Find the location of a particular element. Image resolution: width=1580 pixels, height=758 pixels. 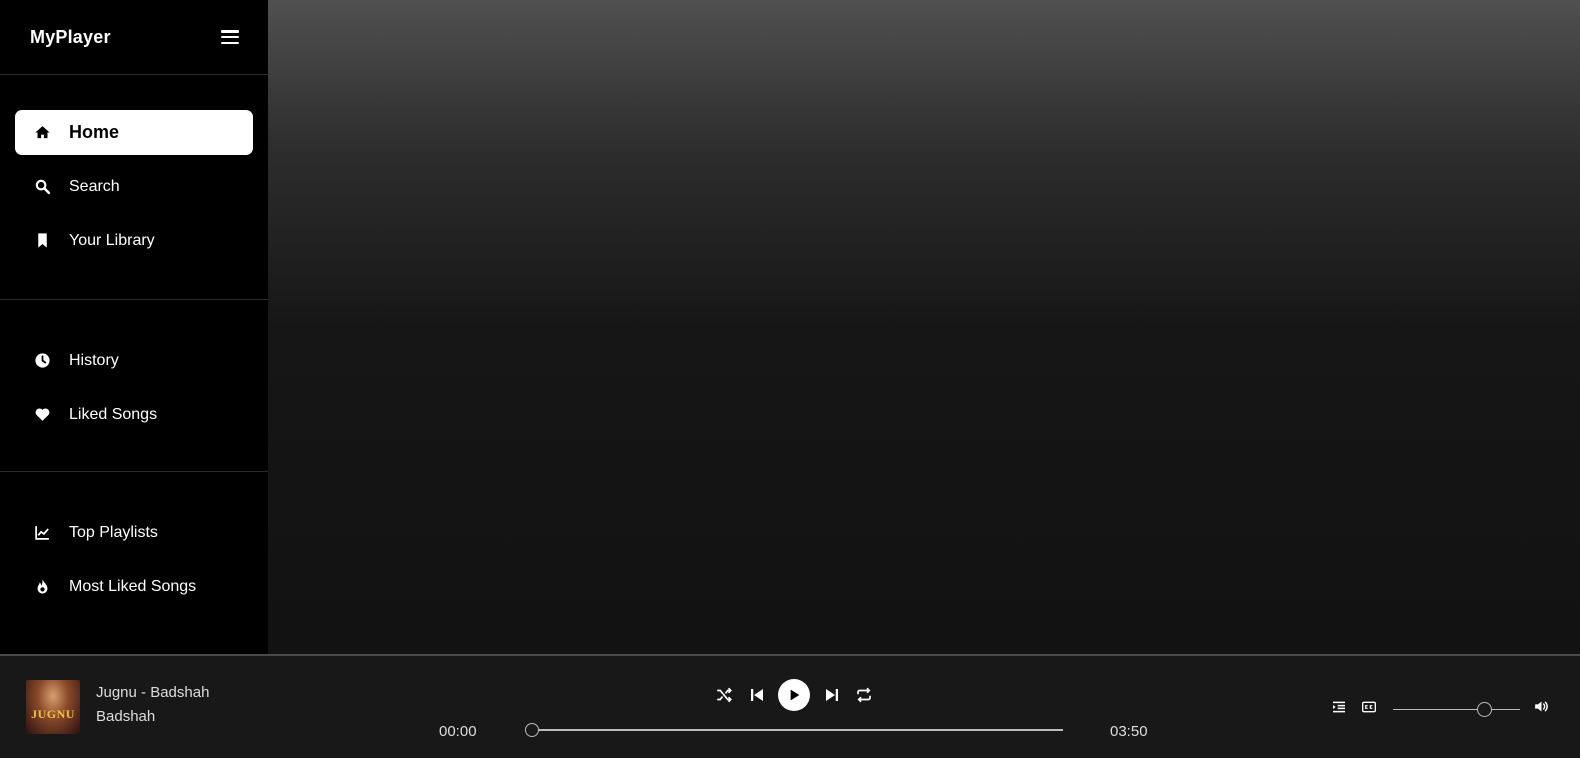

player-tools is located at coordinates (1360, 707).